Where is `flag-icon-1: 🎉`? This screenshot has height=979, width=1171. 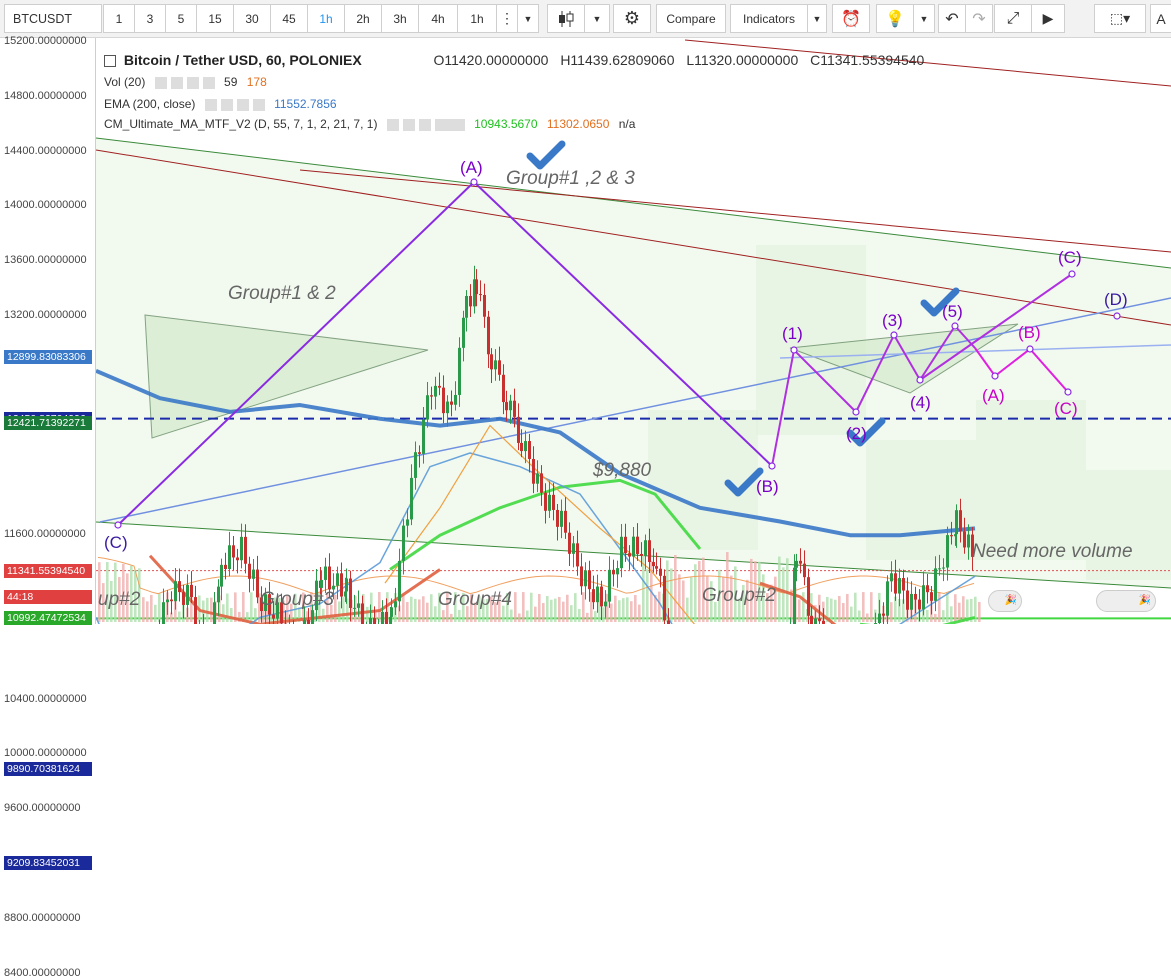 flag-icon-1: 🎉 is located at coordinates (1005, 601).